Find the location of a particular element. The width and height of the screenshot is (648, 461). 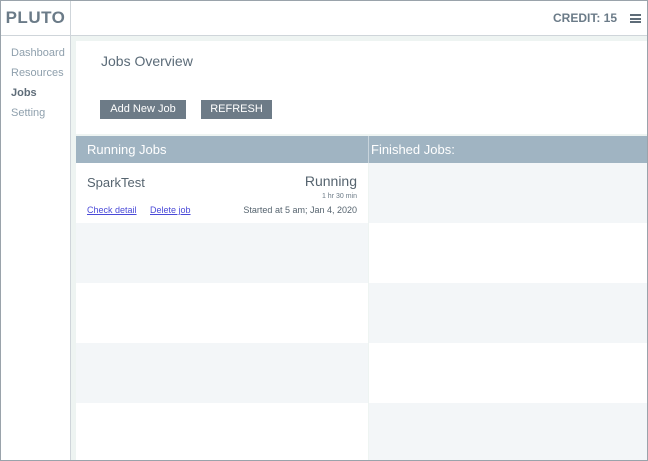

sidebar-item-jobs: Jobs is located at coordinates (35, 93).